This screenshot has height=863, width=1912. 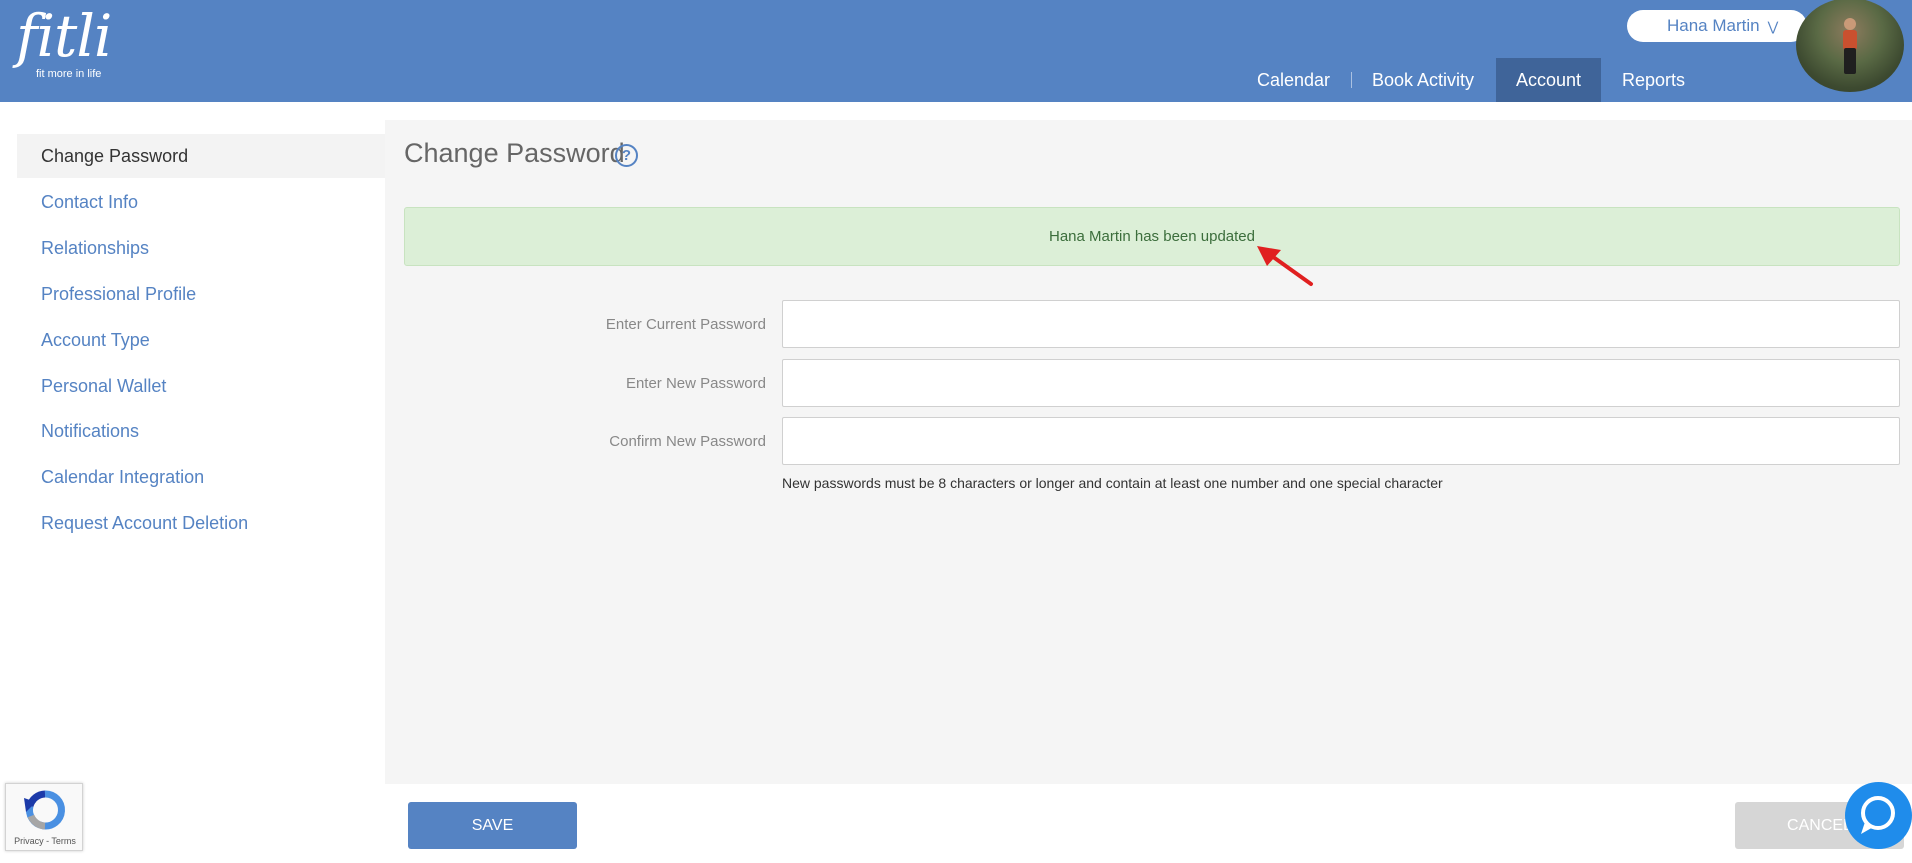 What do you see at coordinates (1713, 25) in the screenshot?
I see `user-name: Hana Martin` at bounding box center [1713, 25].